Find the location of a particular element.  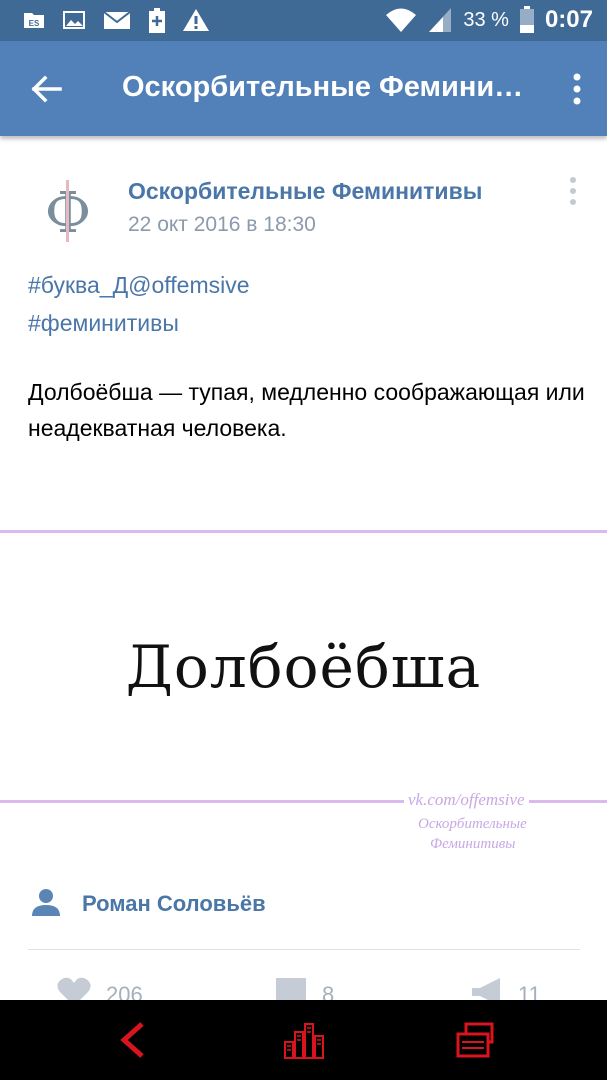

notification-icons: ES is located at coordinates (116, 20).